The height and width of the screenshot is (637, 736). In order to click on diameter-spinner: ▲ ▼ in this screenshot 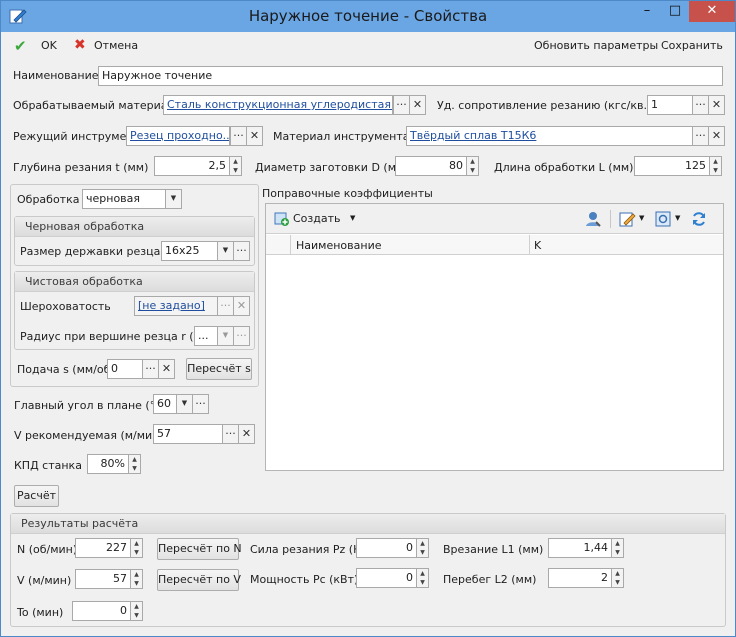, I will do `click(472, 166)`.